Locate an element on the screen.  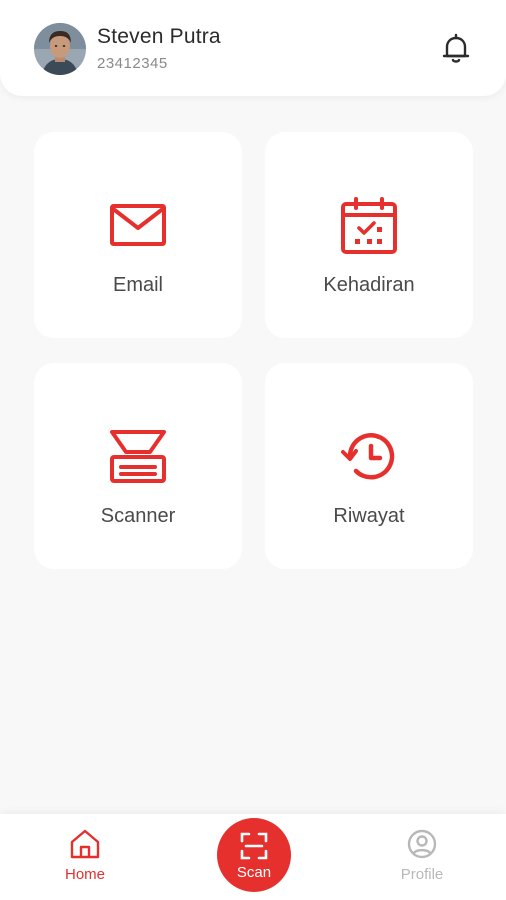
scan-button: Scan is located at coordinates (254, 855).